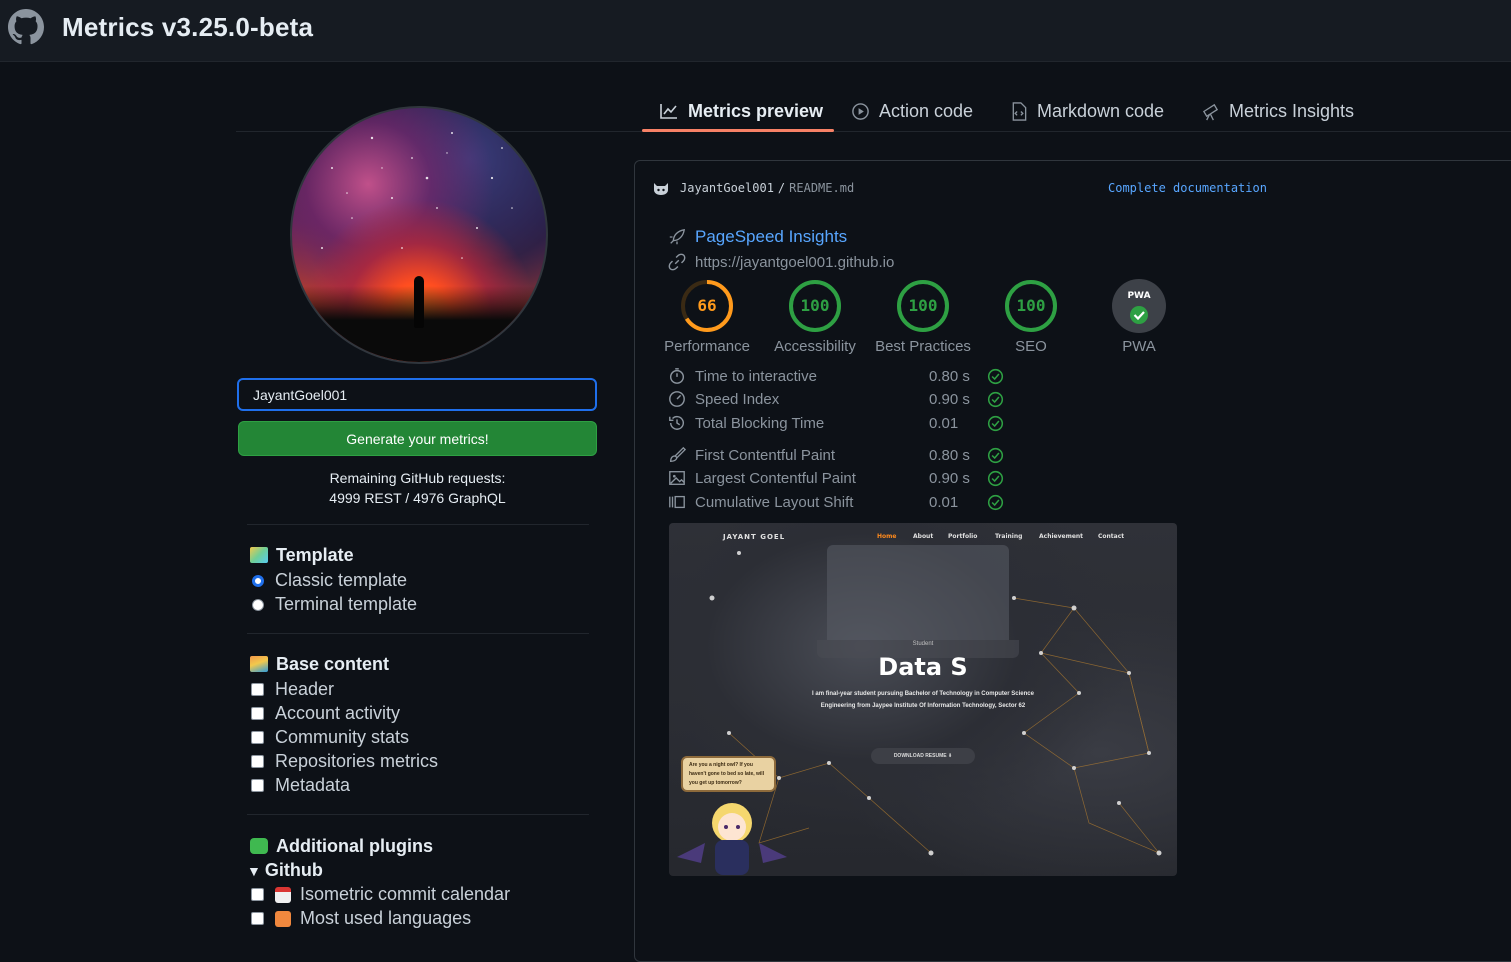 This screenshot has height=962, width=1511. Describe the element at coordinates (887, 536) in the screenshot. I see `site-nav-item: Home` at that location.